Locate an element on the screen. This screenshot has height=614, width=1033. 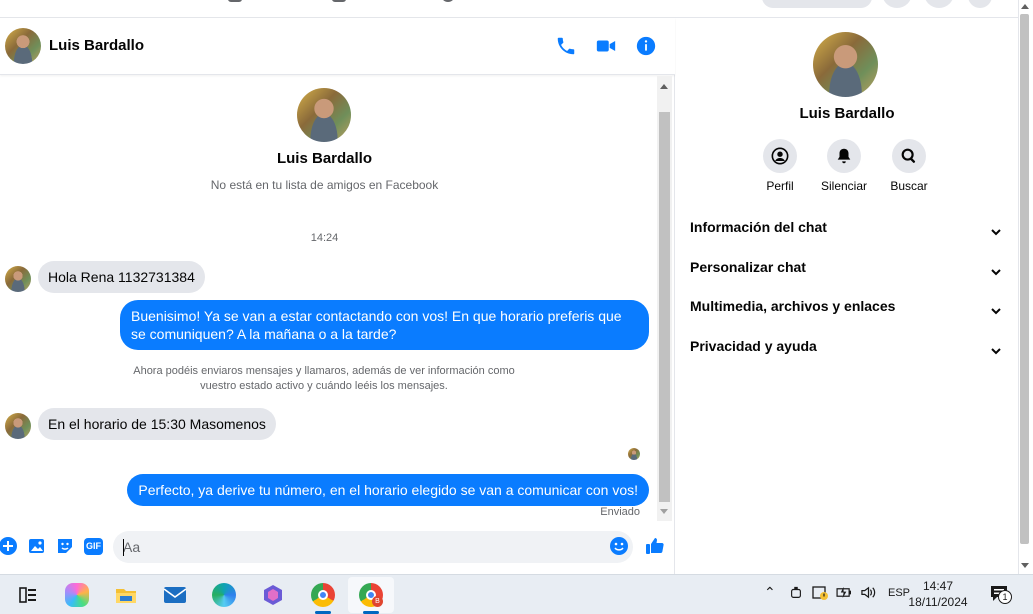
copilot-icon is located at coordinates (77, 595).